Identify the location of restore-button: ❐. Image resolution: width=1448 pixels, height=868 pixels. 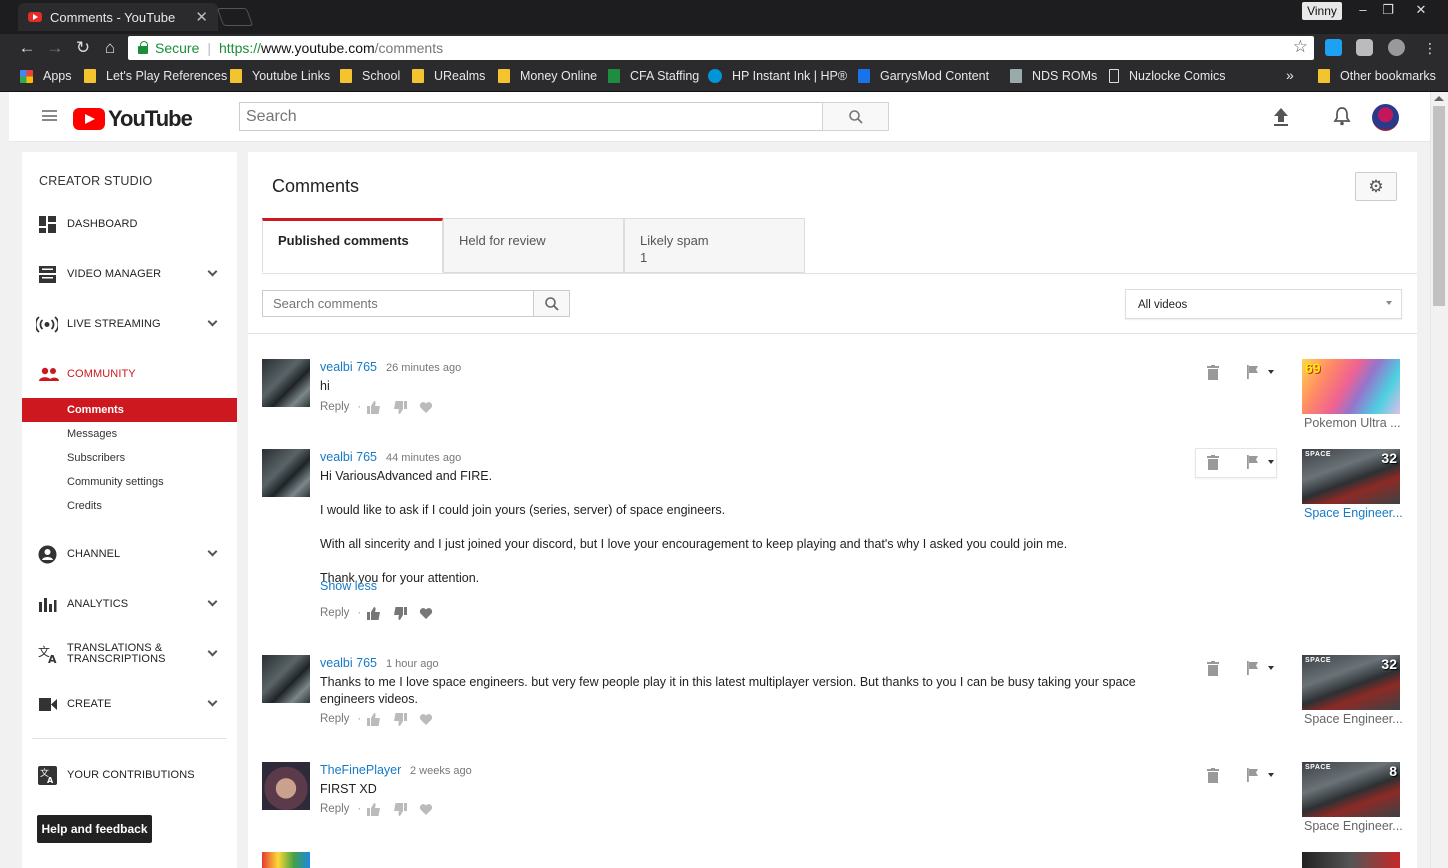
(1388, 10).